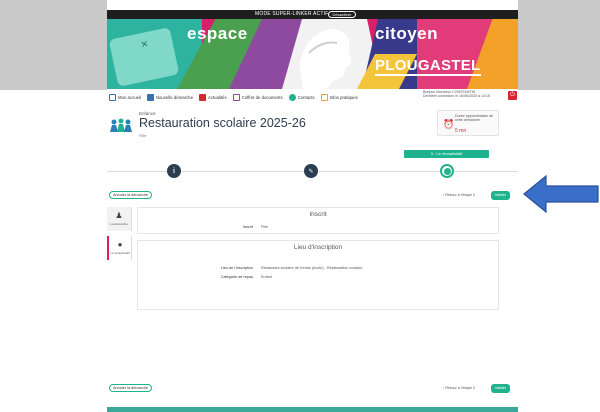 The height and width of the screenshot is (412, 600). Describe the element at coordinates (449, 124) in the screenshot. I see `alarm-clock-icon: ⏰` at that location.